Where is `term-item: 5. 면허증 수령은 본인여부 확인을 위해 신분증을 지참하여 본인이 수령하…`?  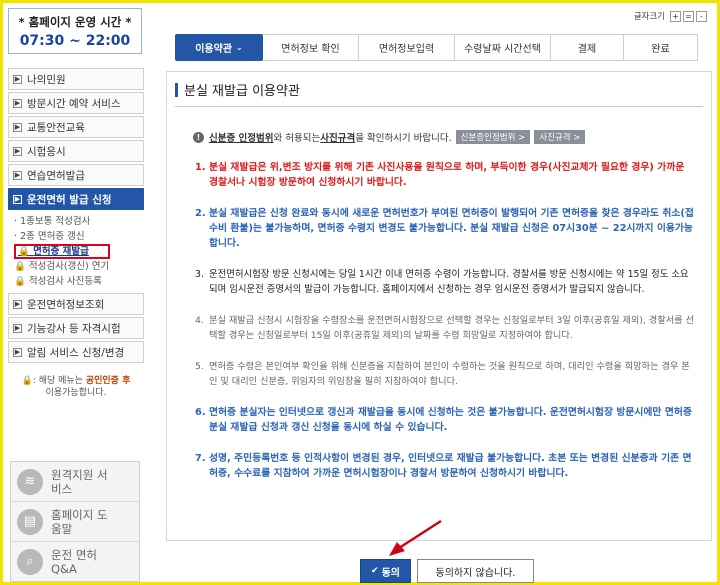
term-item: 5. 면허증 수령은 본인여부 확인을 위해 신분증을 지참하여 본인이 수령하… is located at coordinates (445, 374).